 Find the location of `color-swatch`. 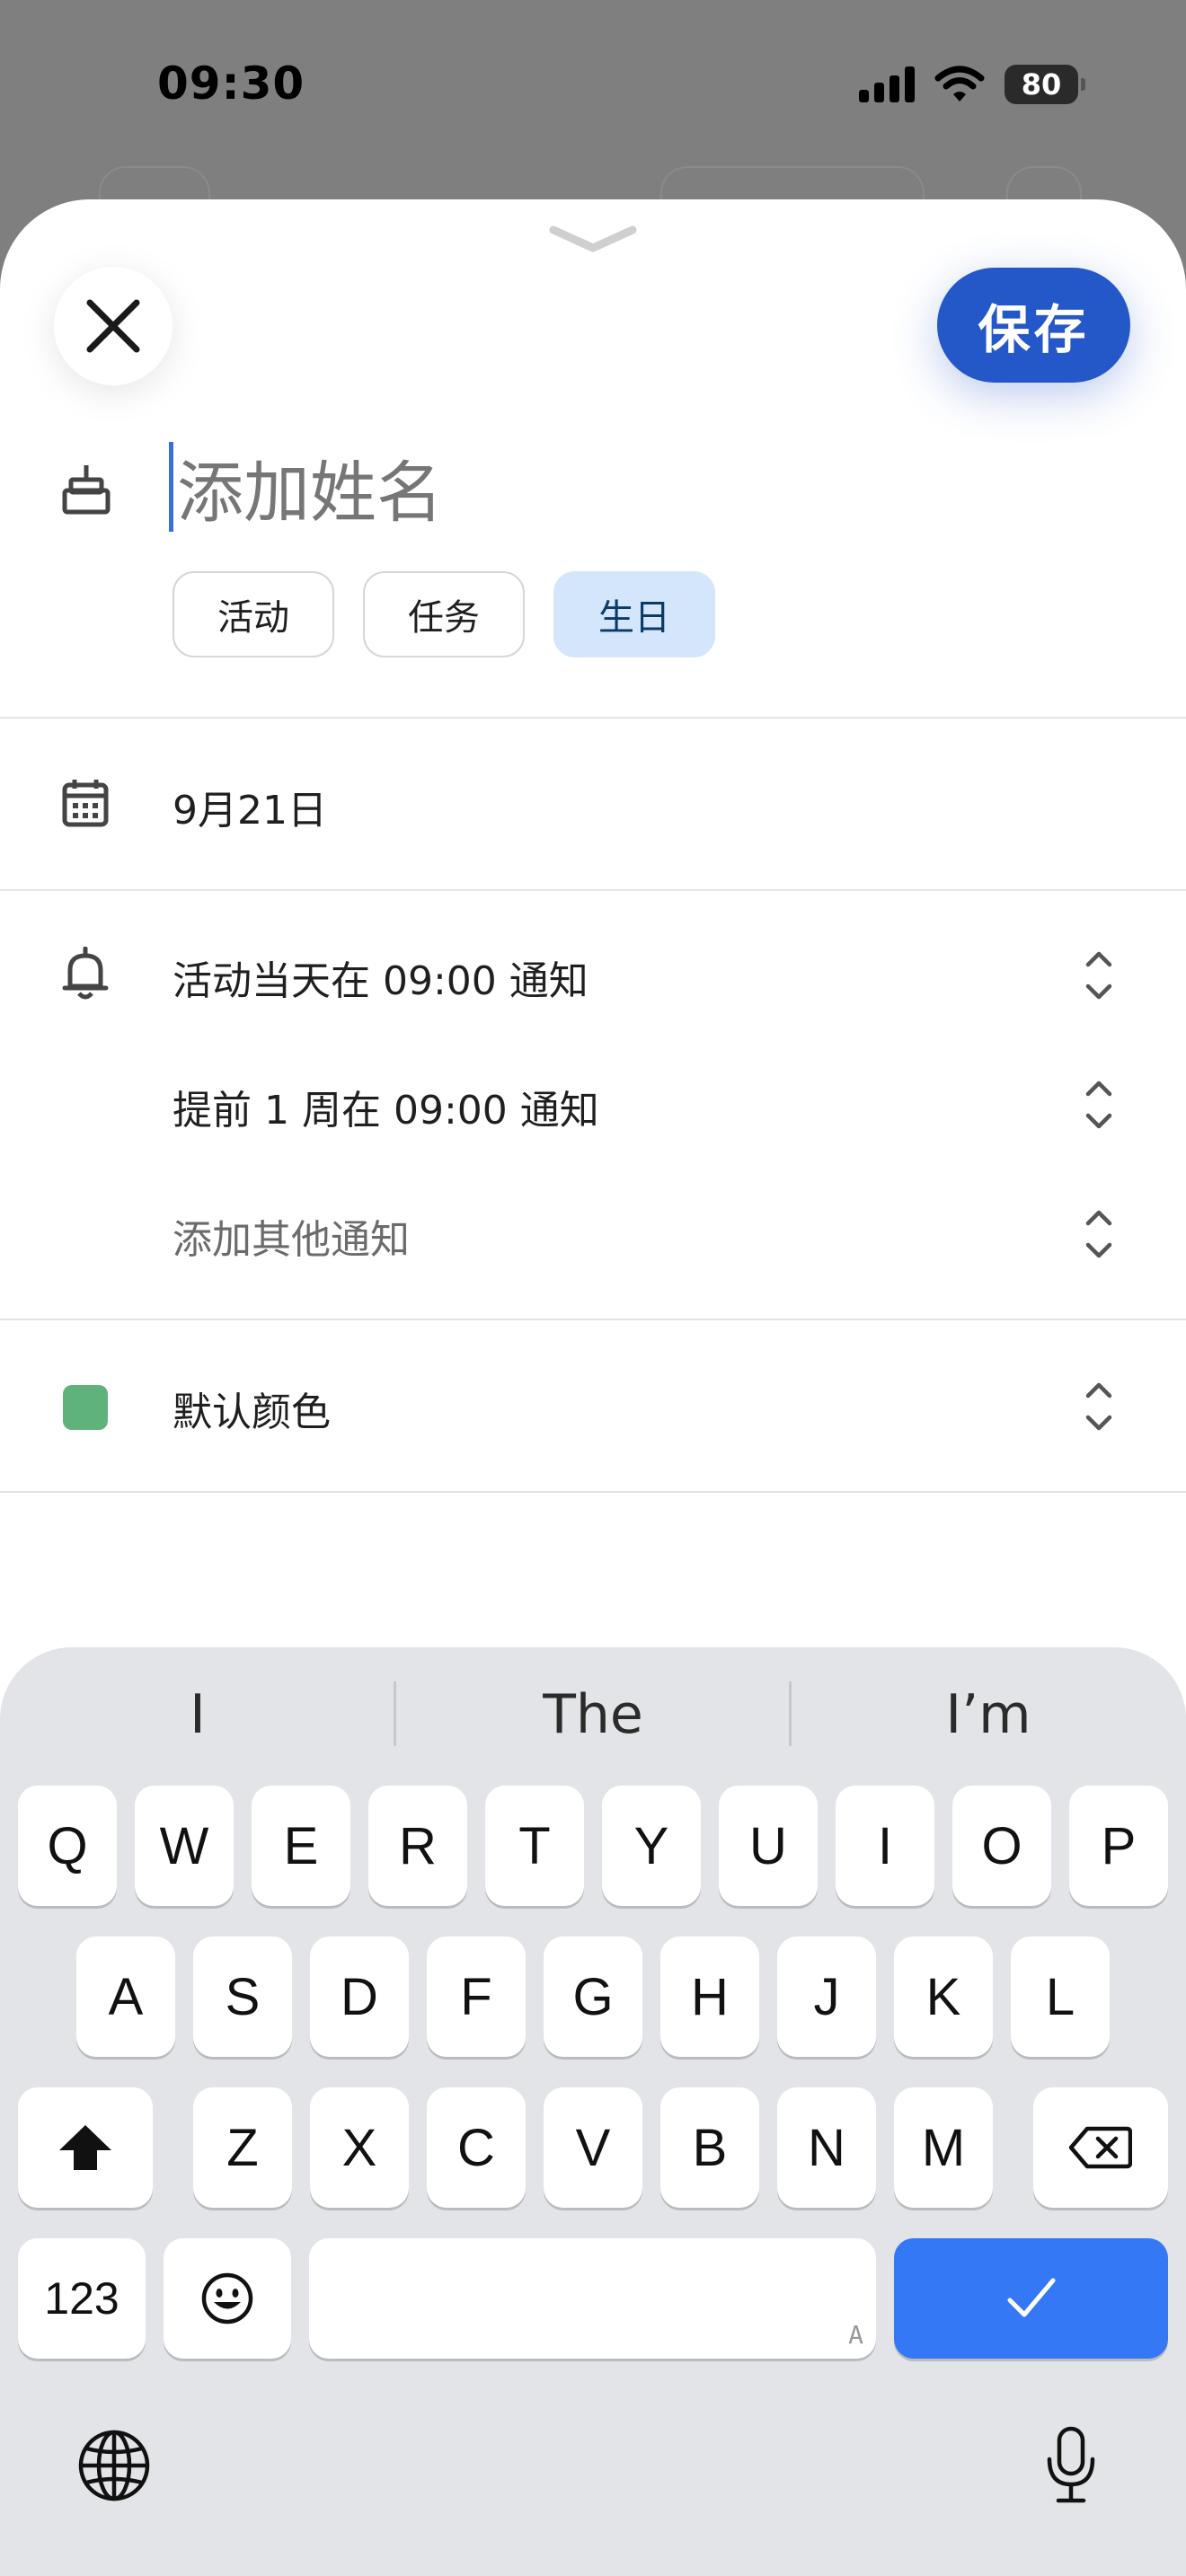

color-swatch is located at coordinates (85, 1407).